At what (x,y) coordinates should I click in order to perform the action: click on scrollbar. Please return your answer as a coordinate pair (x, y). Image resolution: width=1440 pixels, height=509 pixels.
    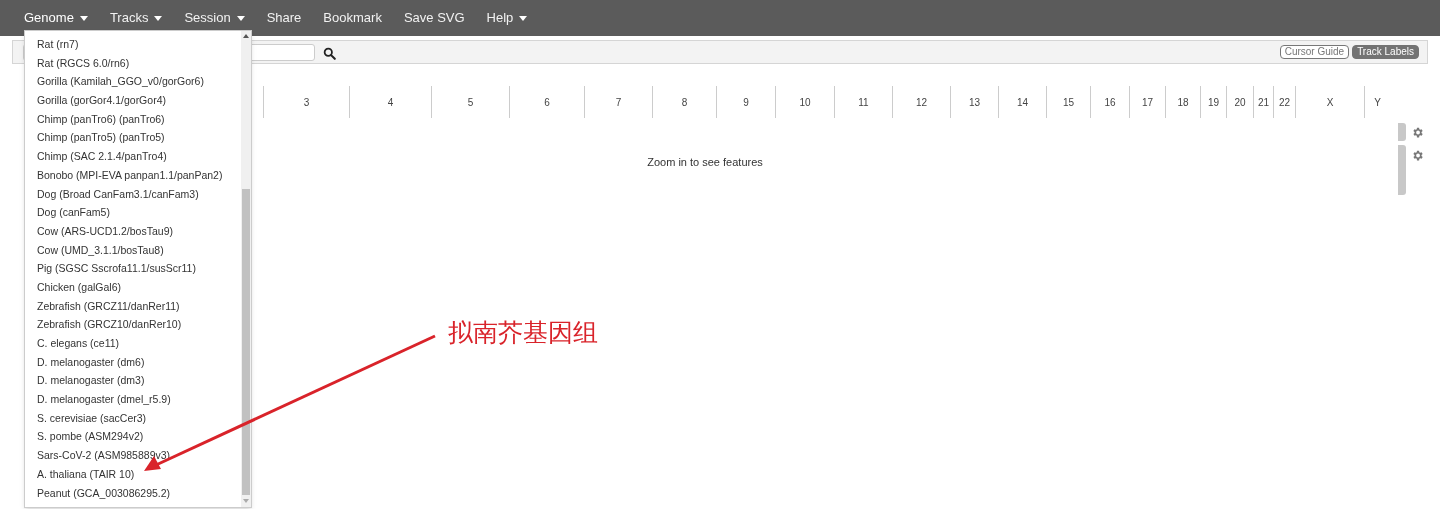
    Looking at the image, I should click on (246, 269).